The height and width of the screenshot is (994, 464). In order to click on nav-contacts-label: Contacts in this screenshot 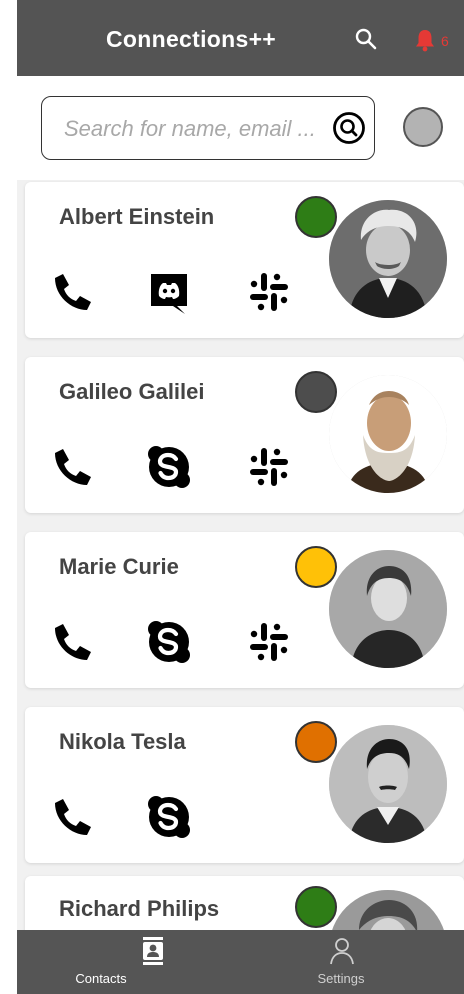, I will do `click(101, 978)`.